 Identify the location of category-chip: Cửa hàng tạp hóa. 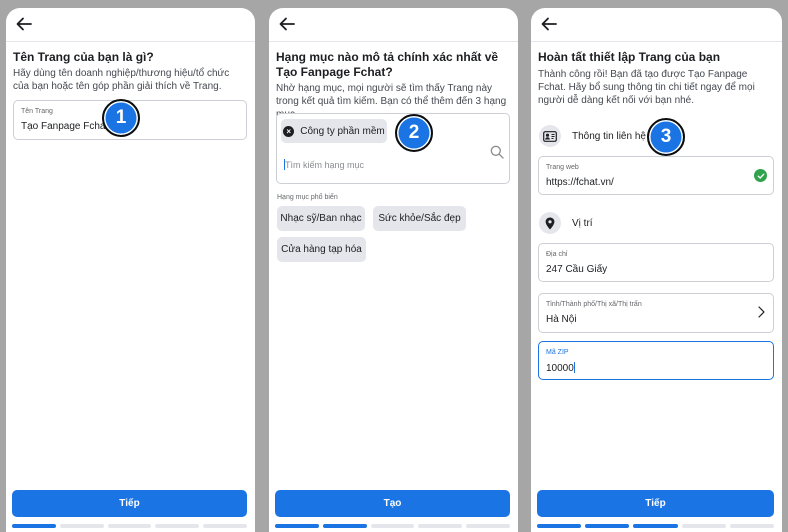
(321, 249).